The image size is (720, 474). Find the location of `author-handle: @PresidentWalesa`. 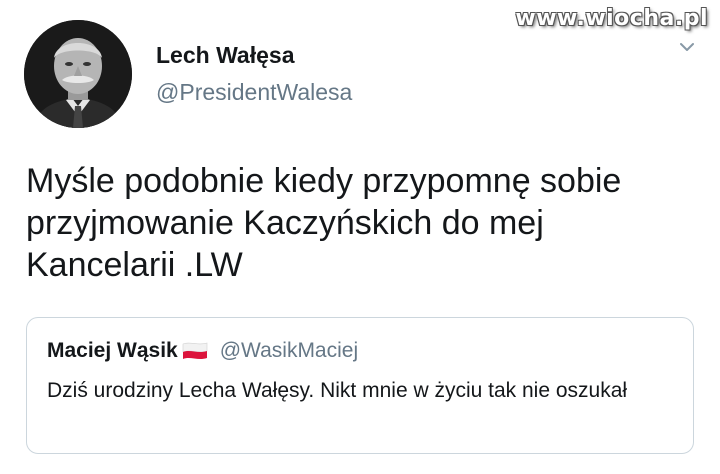

author-handle: @PresidentWalesa is located at coordinates (254, 92).